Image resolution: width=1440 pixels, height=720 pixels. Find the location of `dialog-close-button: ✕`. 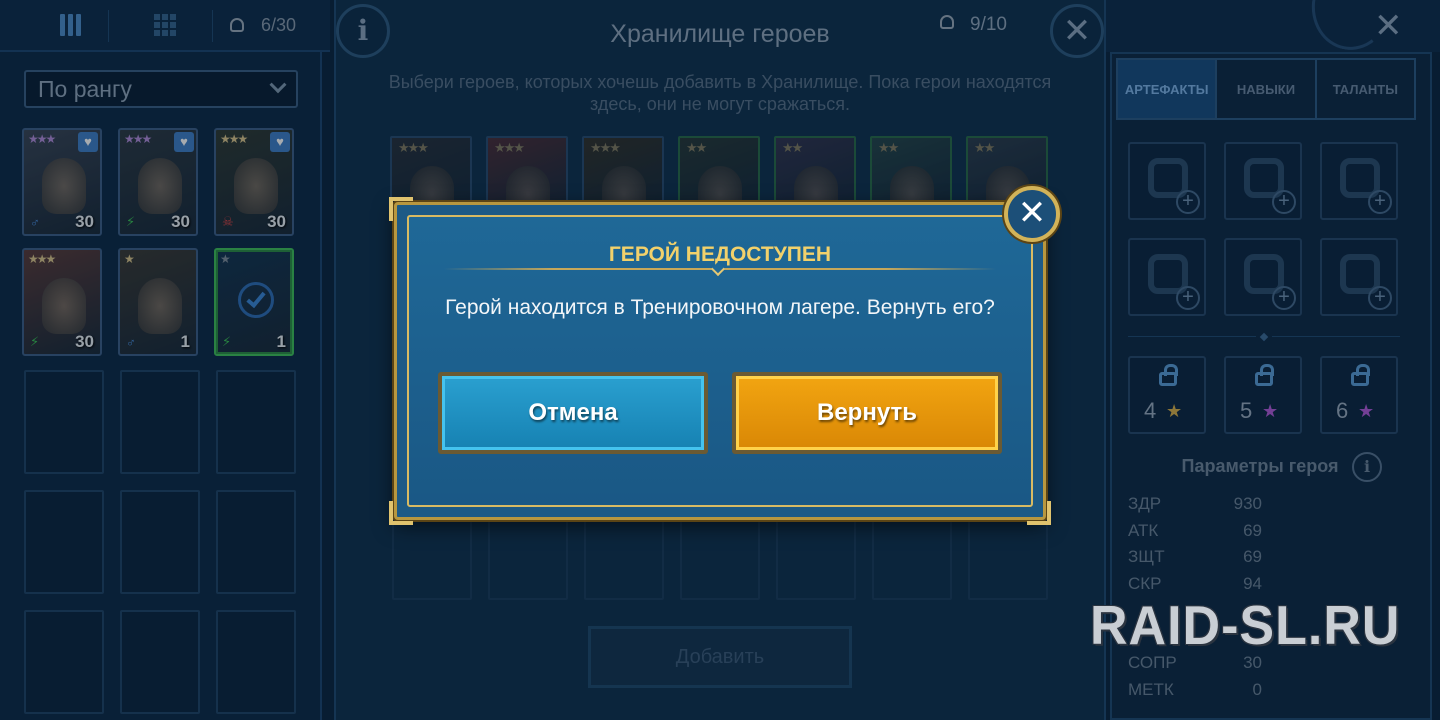

dialog-close-button: ✕ is located at coordinates (1032, 214).